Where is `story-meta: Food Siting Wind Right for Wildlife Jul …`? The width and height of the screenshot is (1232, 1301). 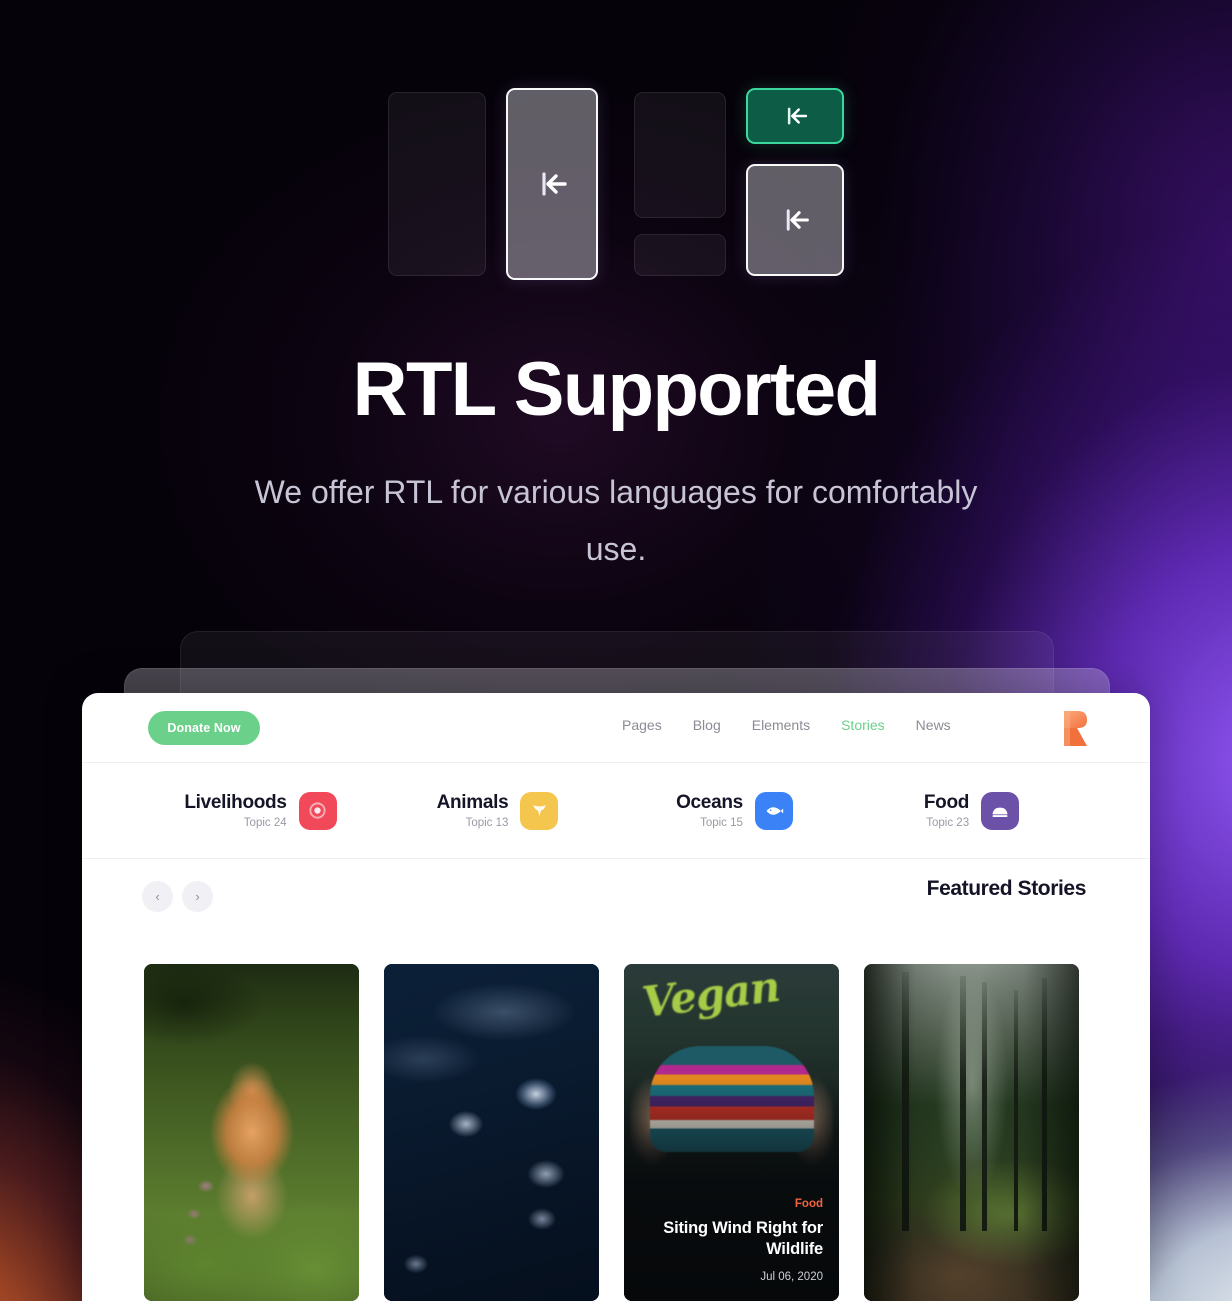
story-meta: Food Siting Wind Right for Wildlife Jul … is located at coordinates (731, 1240).